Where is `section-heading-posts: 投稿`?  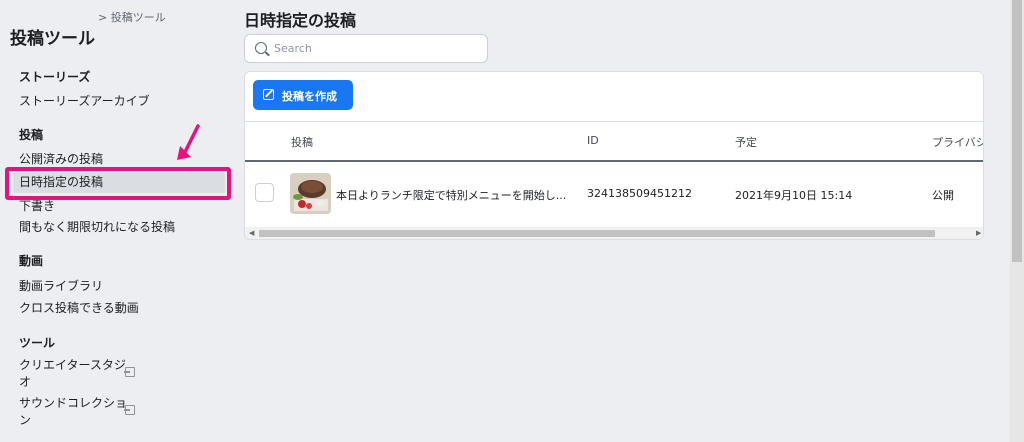
section-heading-posts: 投稿 is located at coordinates (31, 135).